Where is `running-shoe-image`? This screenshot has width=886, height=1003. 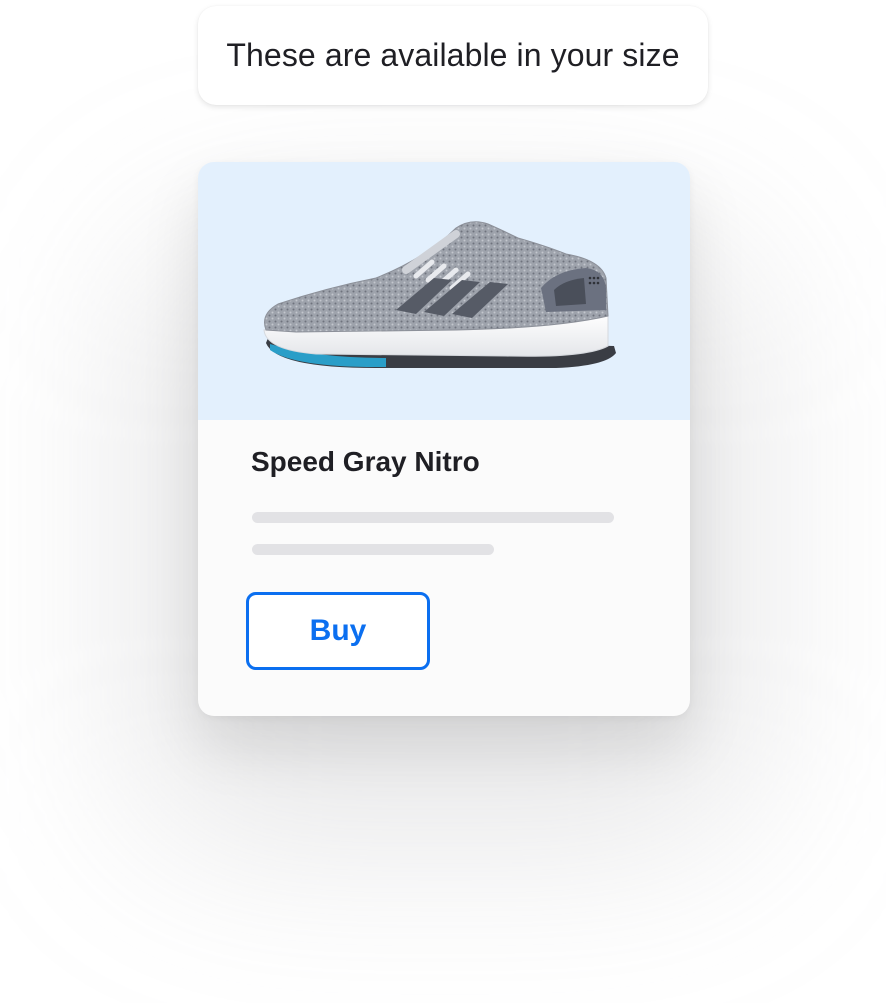 running-shoe-image is located at coordinates (439, 294).